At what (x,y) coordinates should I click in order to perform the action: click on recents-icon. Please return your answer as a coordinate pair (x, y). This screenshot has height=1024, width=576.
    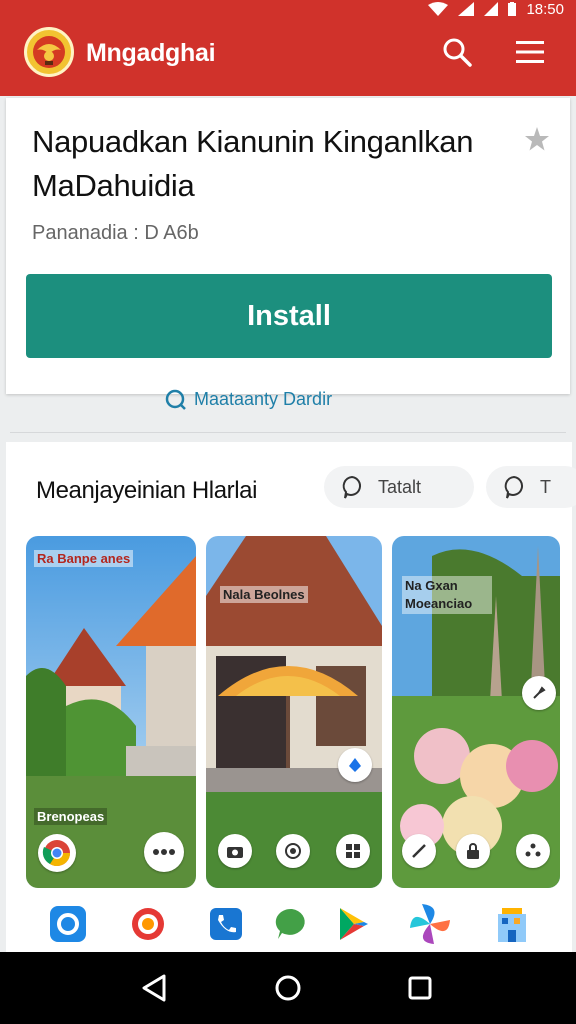
    Looking at the image, I should click on (420, 988).